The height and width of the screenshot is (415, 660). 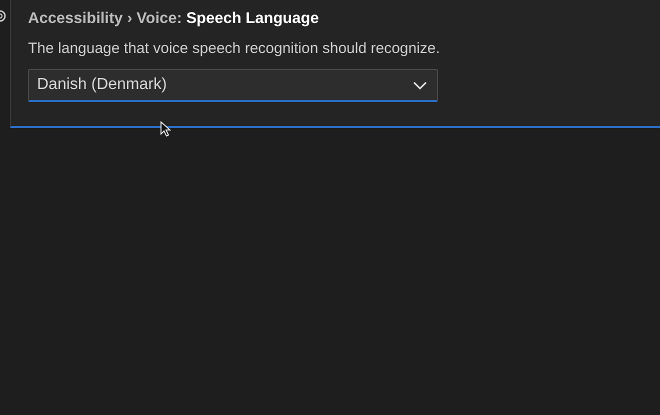 What do you see at coordinates (4, 16) in the screenshot?
I see `settings-icon` at bounding box center [4, 16].